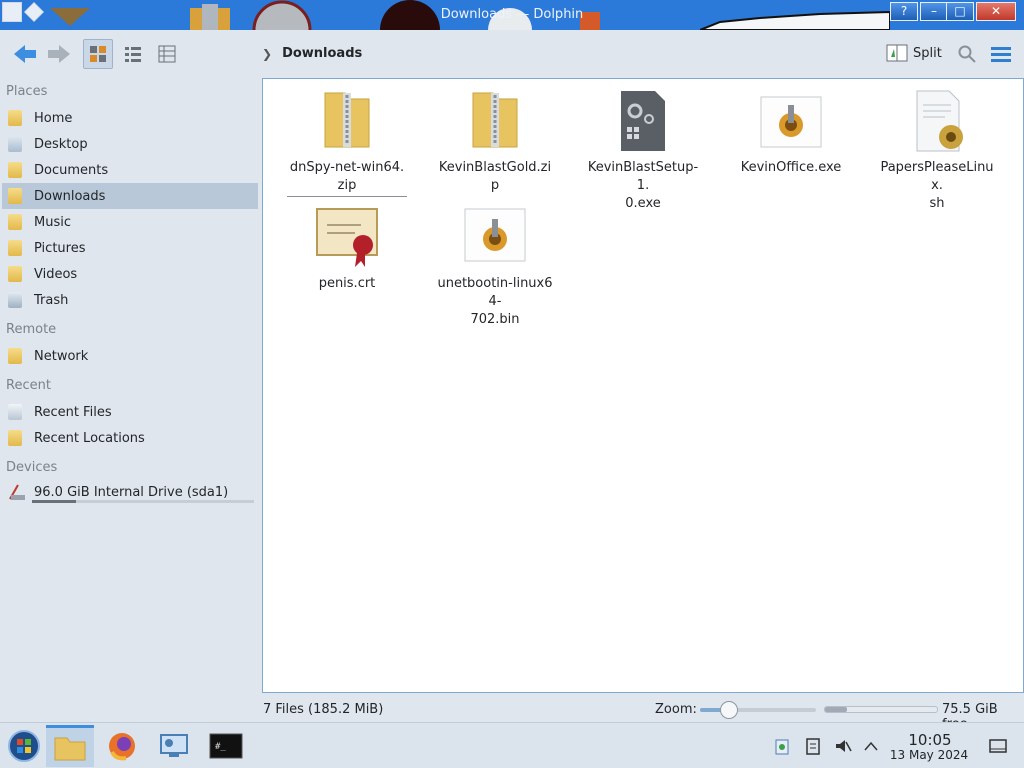  What do you see at coordinates (495, 176) in the screenshot?
I see `file-name: KevinBlastGold.zip` at bounding box center [495, 176].